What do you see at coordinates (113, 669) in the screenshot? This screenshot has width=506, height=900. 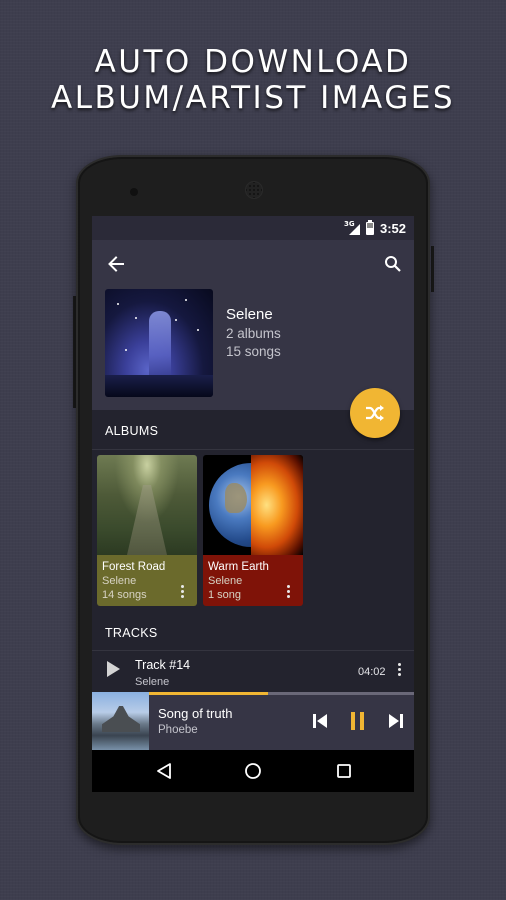 I see `play-icon` at bounding box center [113, 669].